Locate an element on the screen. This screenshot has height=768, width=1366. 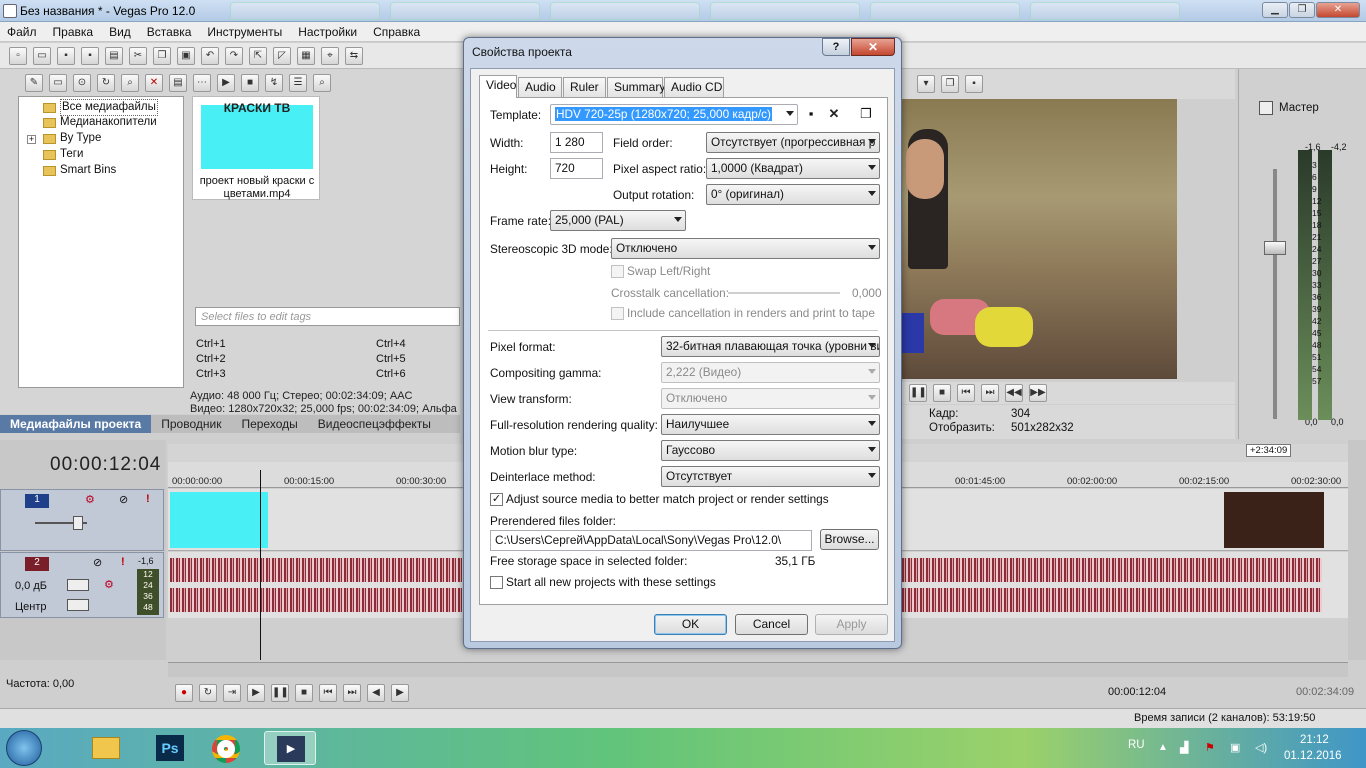
chrome-taskbar-icon is located at coordinates (226, 748).